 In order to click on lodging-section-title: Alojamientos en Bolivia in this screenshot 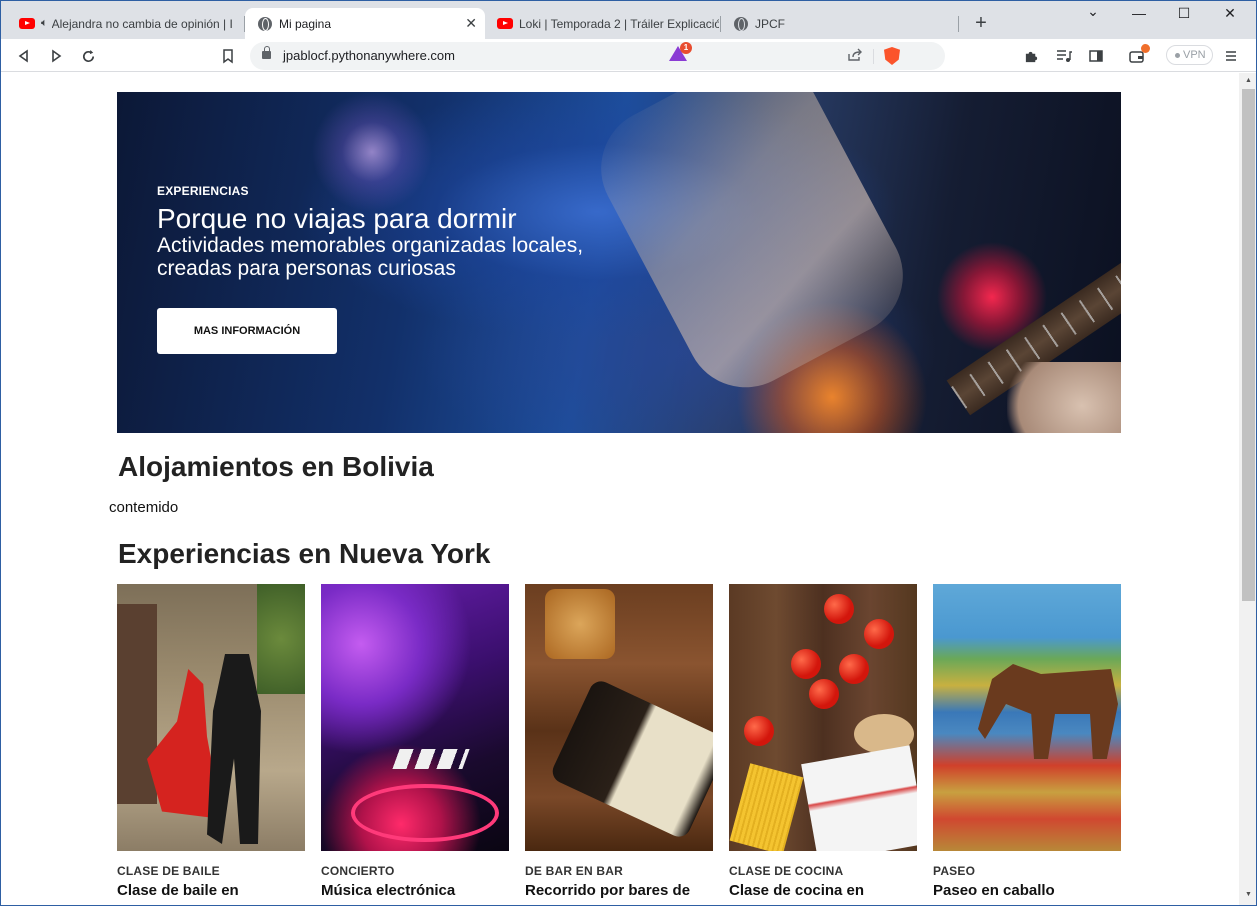, I will do `click(276, 466)`.